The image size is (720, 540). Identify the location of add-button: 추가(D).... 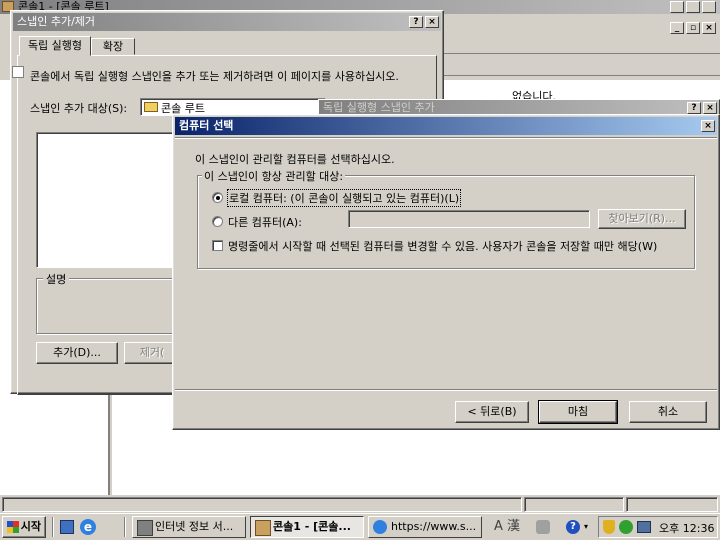
(77, 353).